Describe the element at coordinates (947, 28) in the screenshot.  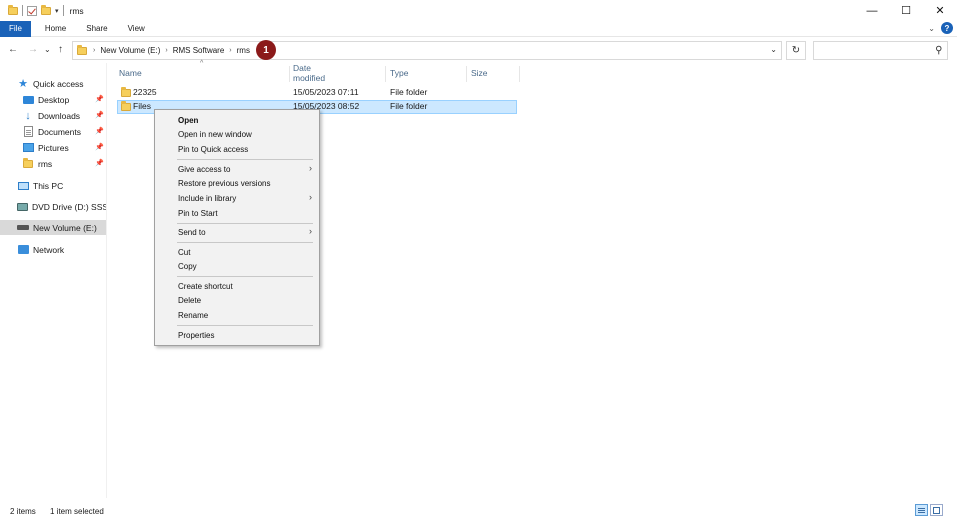
I see `help-icon: ?` at that location.